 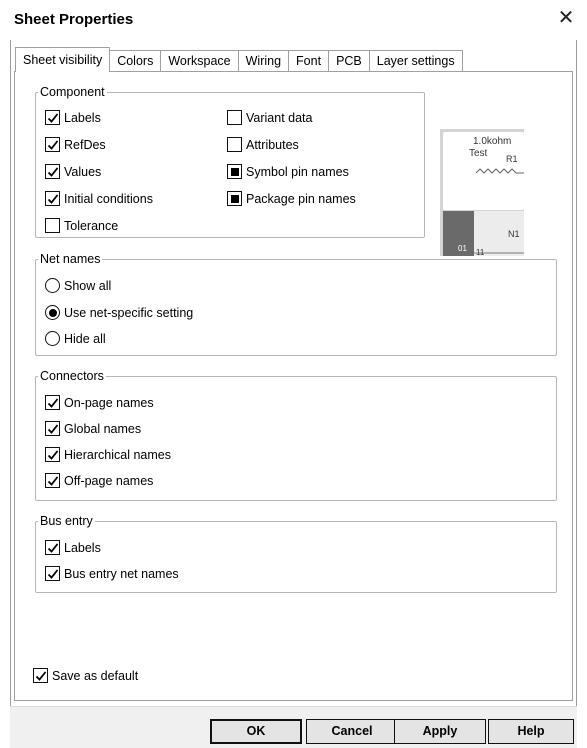 I want to click on checkbox-label: Symbol pin names, so click(x=297, y=171).